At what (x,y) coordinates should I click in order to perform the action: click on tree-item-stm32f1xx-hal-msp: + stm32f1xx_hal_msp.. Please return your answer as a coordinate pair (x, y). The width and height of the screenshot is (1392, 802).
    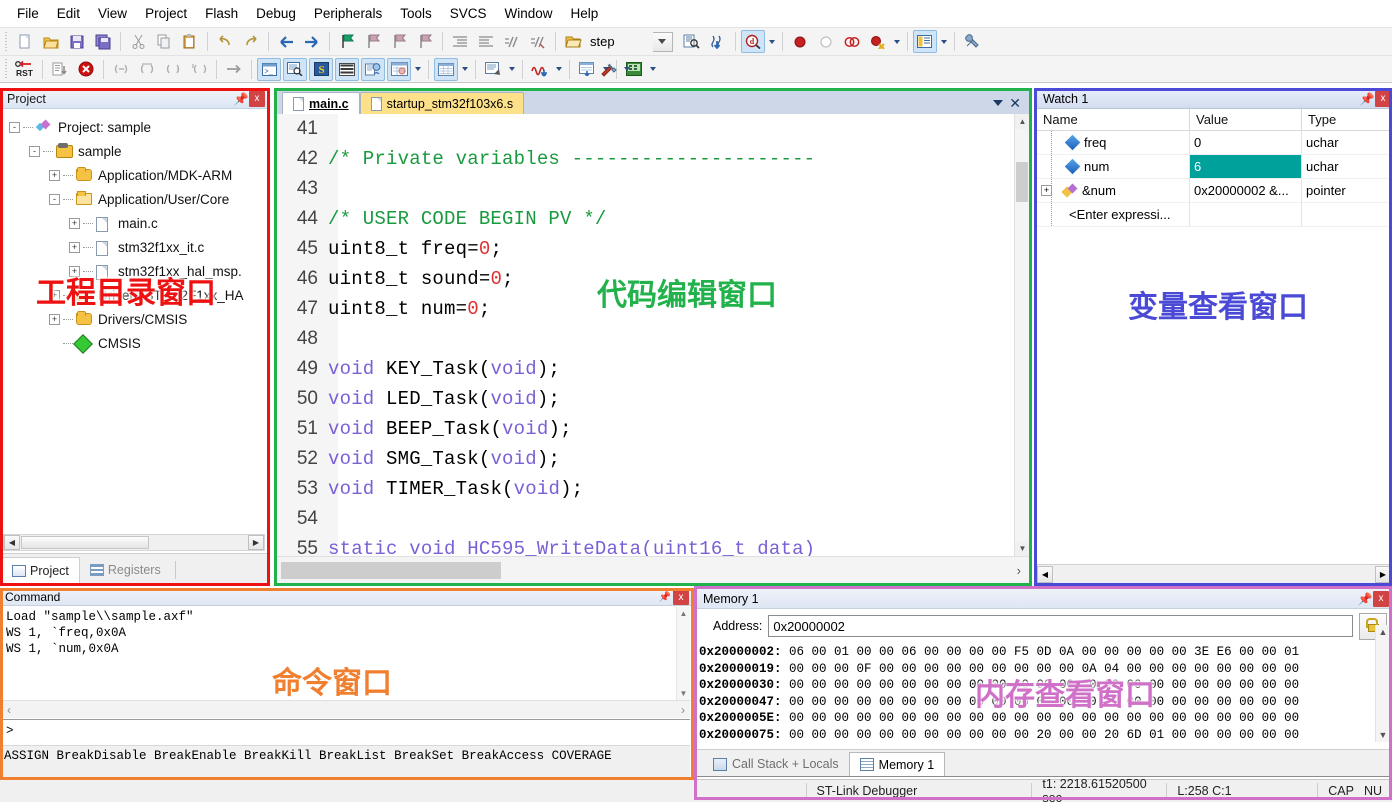
    Looking at the image, I should click on (138, 271).